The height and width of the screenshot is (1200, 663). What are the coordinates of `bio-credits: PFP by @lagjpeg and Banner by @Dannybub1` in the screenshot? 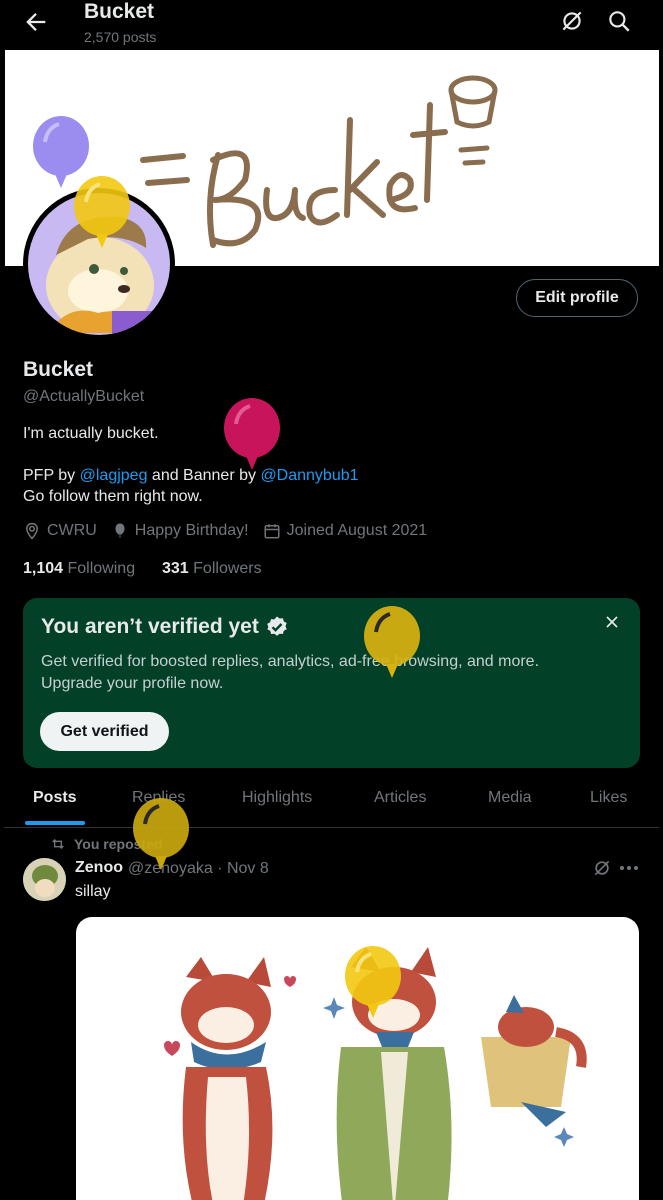 It's located at (303, 475).